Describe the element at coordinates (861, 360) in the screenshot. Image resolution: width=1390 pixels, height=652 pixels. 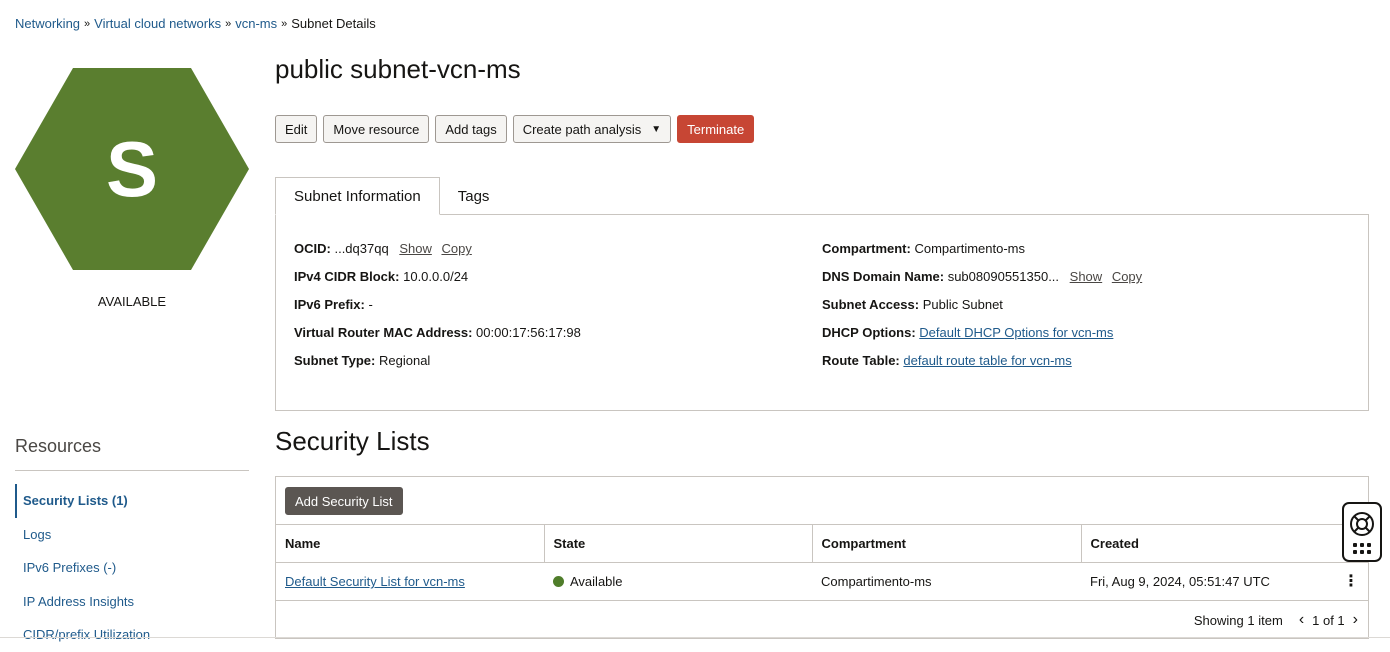
I see `route-table-label: Route Table:` at that location.